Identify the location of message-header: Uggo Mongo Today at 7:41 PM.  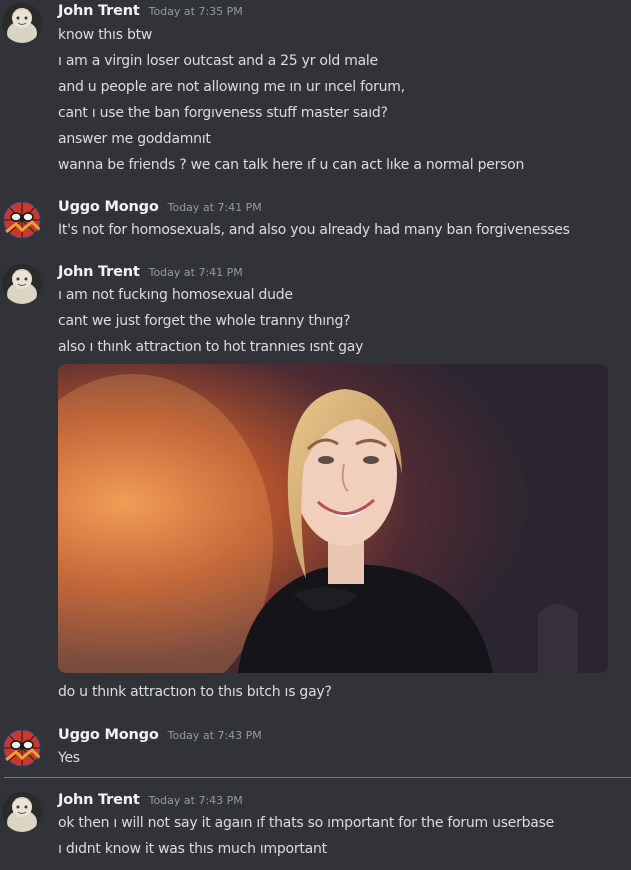
(160, 210).